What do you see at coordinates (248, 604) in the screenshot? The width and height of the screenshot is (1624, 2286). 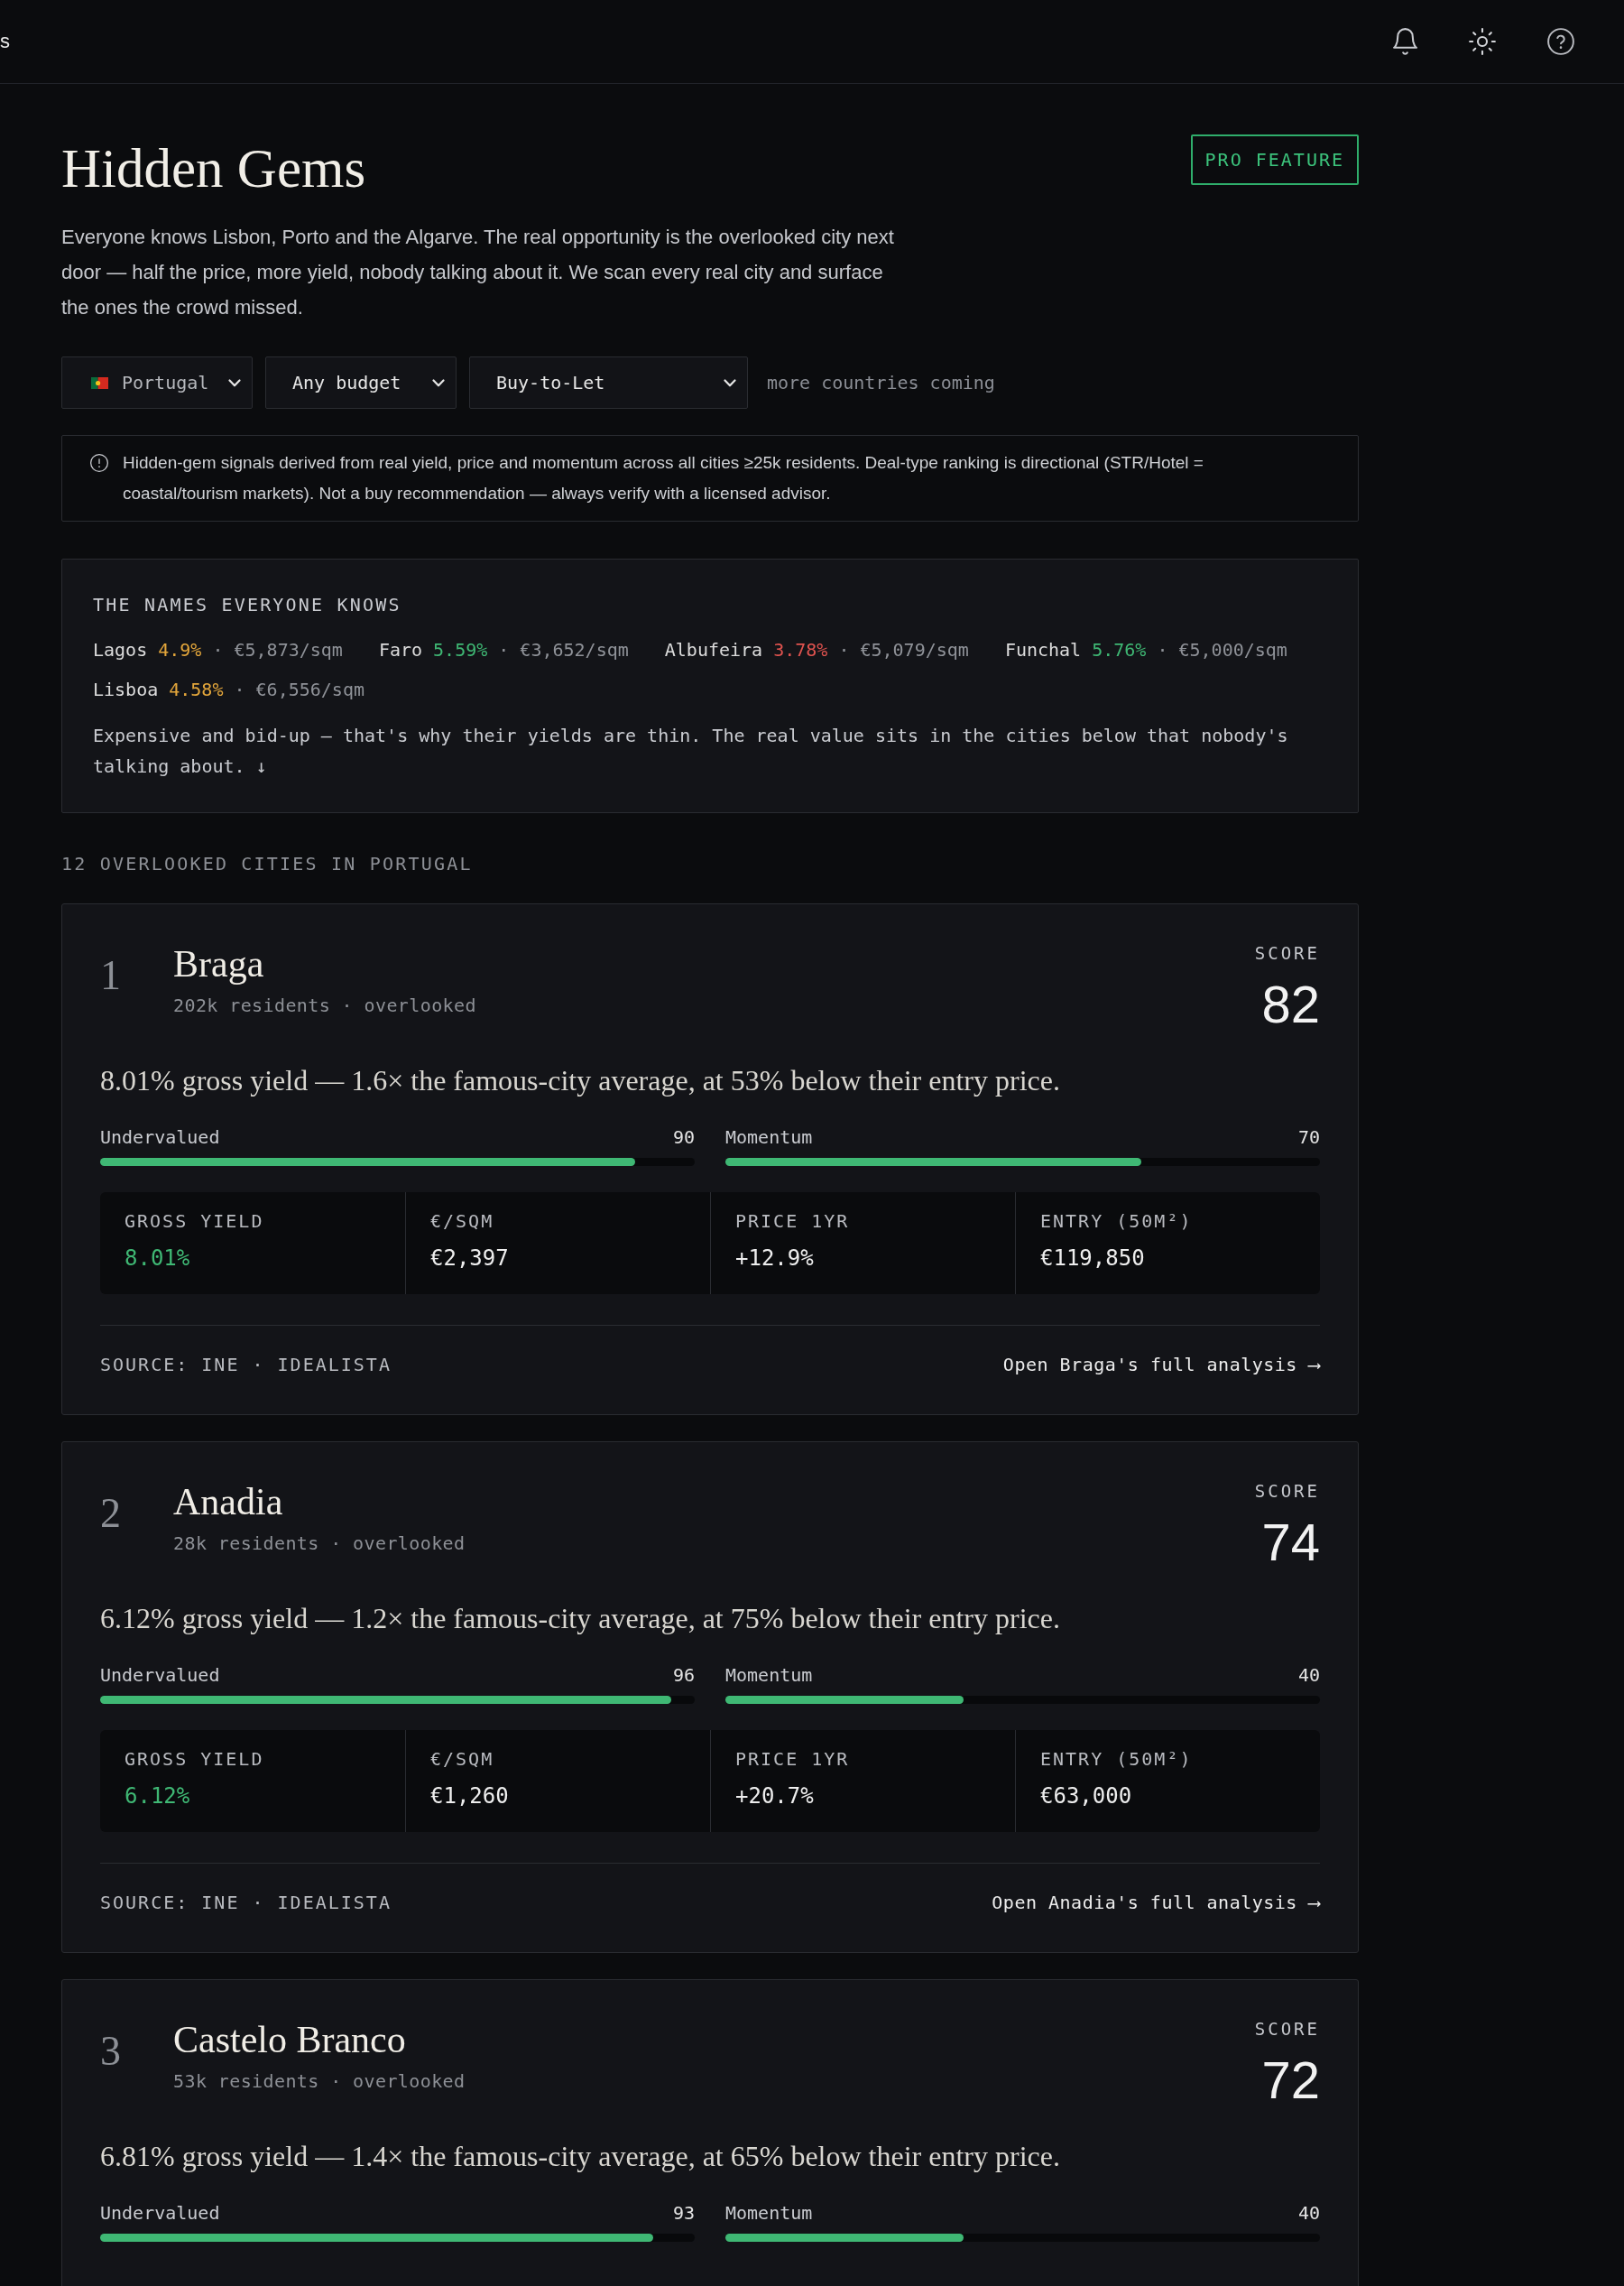 I see `panel-heading: THE NAMES EVERYONE KNOWS` at bounding box center [248, 604].